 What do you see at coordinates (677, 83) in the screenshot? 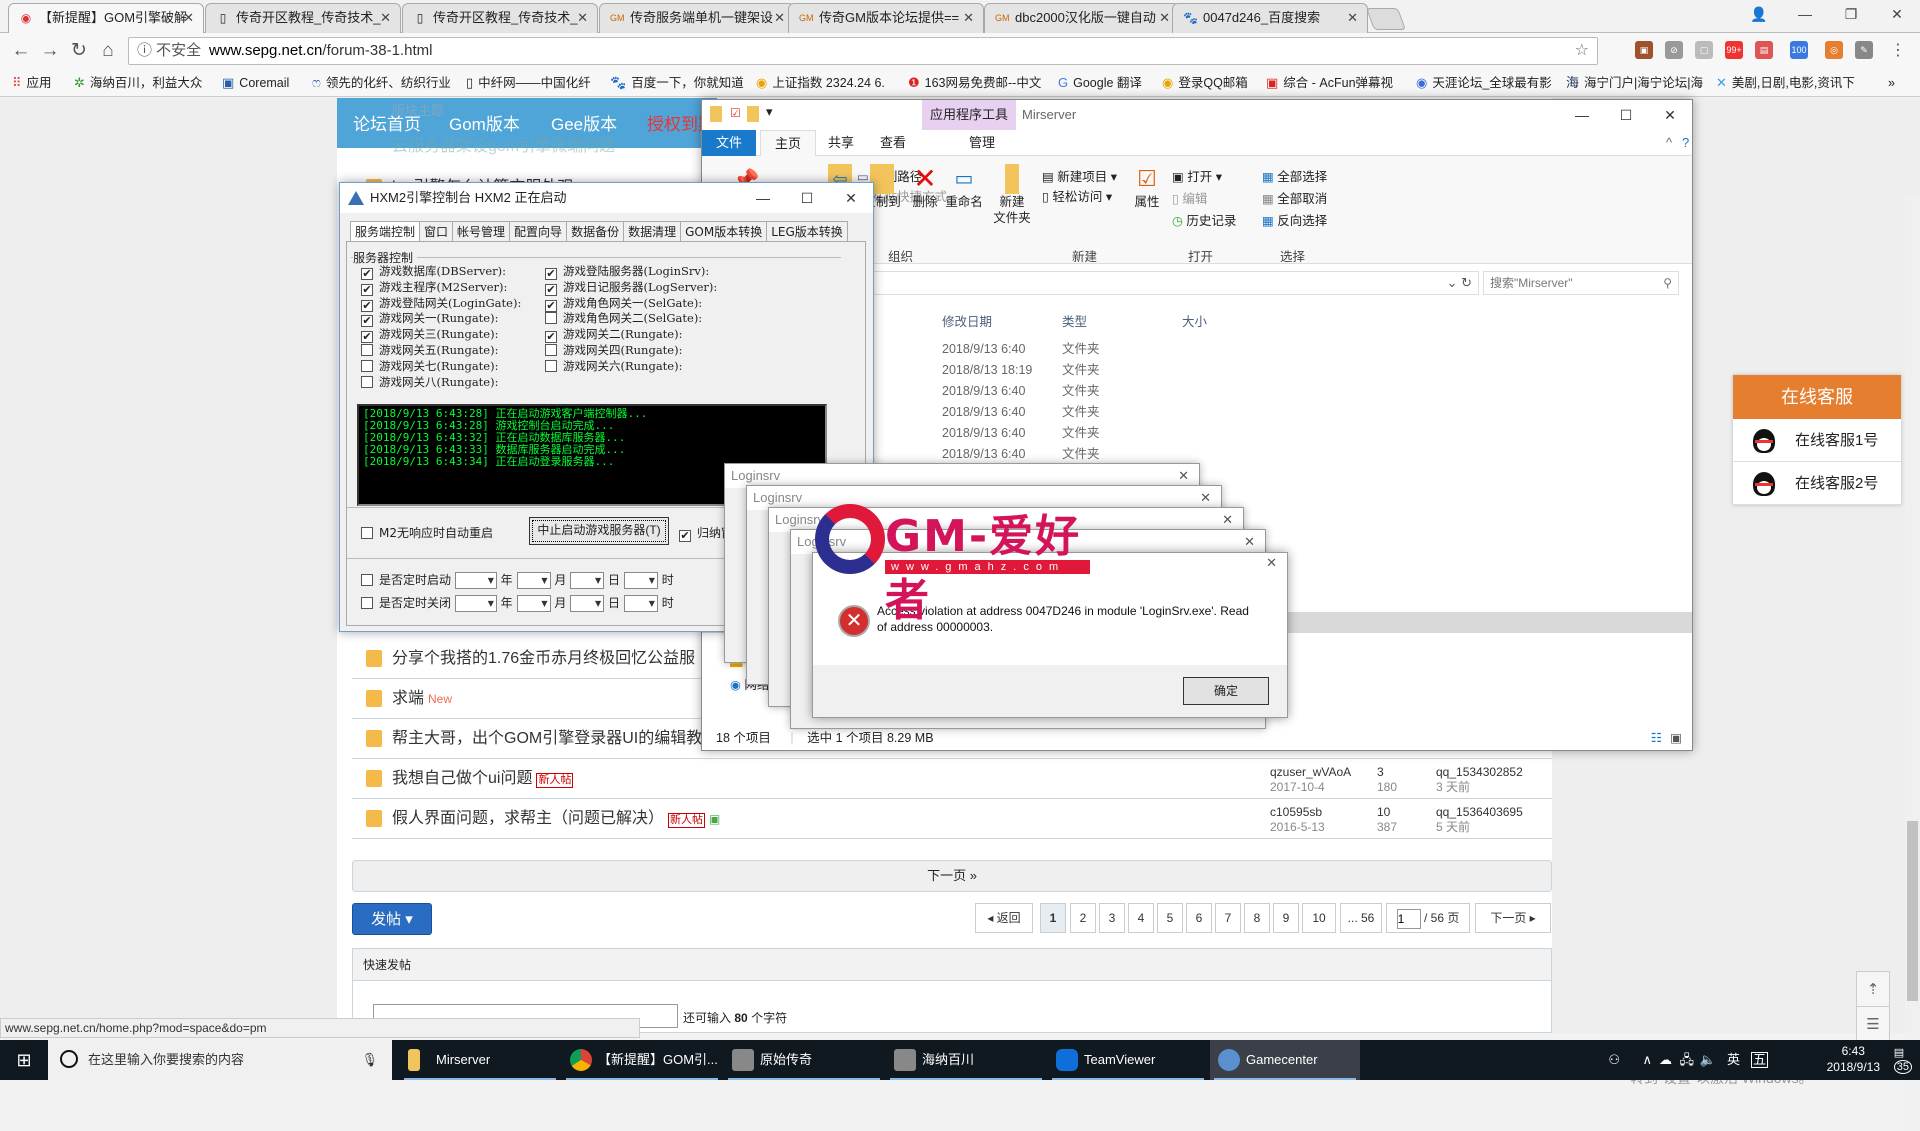
I see `bookmark-item: 🐾 百度一下，你就知道` at bounding box center [677, 83].